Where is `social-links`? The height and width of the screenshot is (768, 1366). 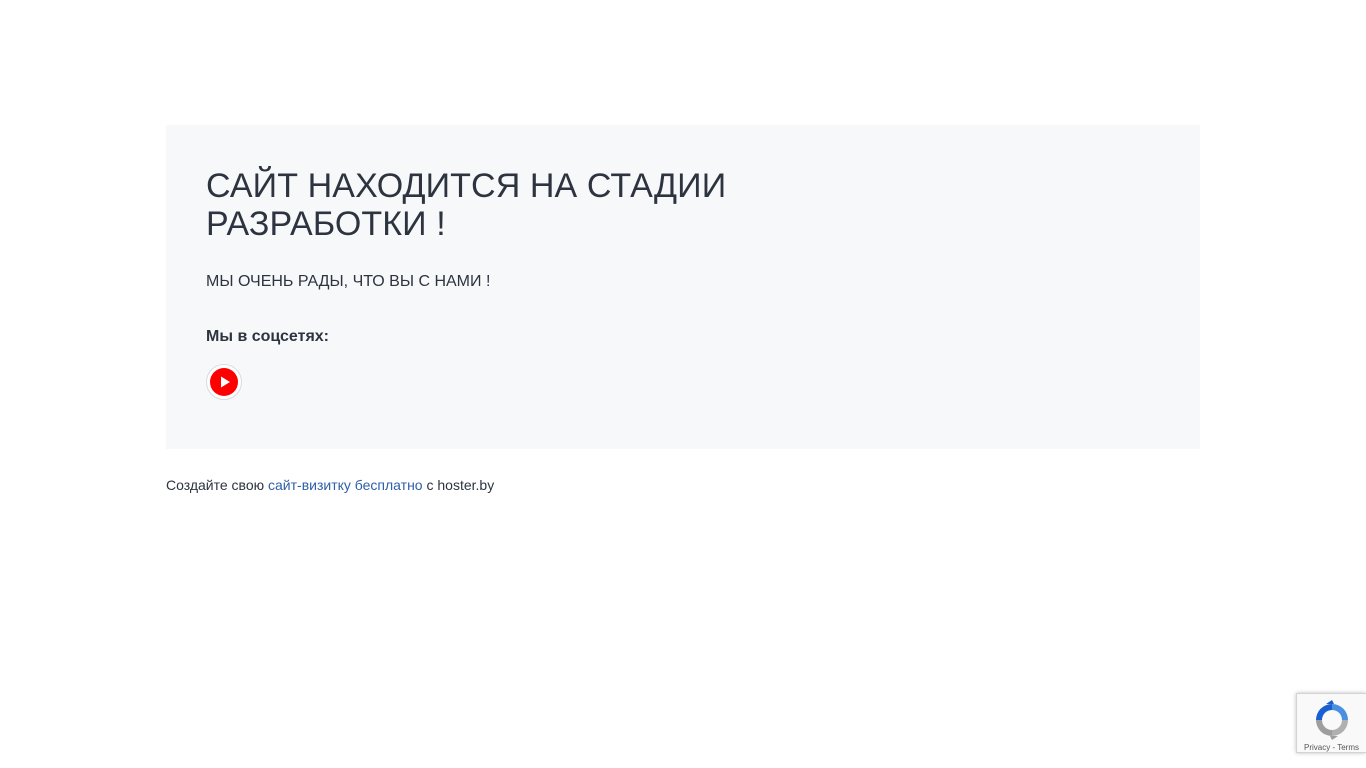 social-links is located at coordinates (224, 382).